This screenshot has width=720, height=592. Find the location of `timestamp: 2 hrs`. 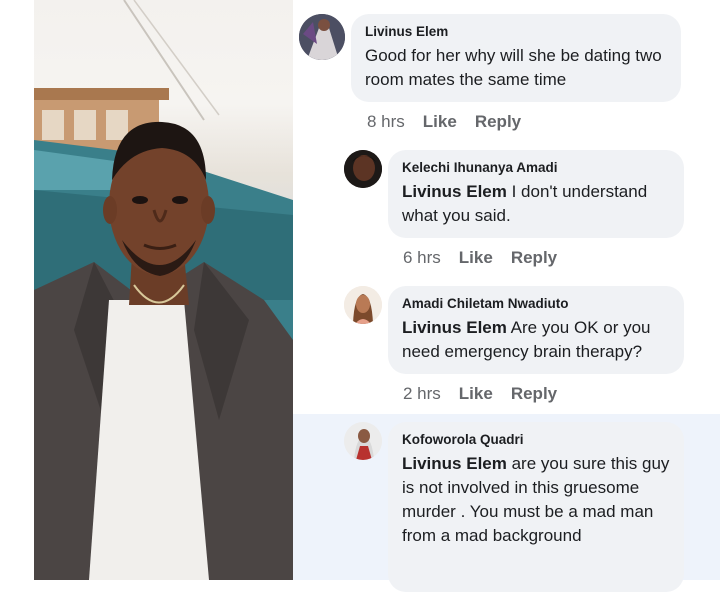

timestamp: 2 hrs is located at coordinates (422, 394).